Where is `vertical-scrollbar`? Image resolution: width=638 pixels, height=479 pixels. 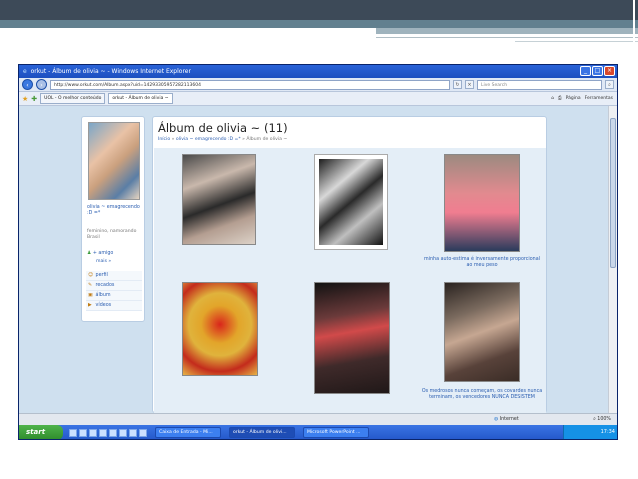 vertical-scrollbar is located at coordinates (612, 259).